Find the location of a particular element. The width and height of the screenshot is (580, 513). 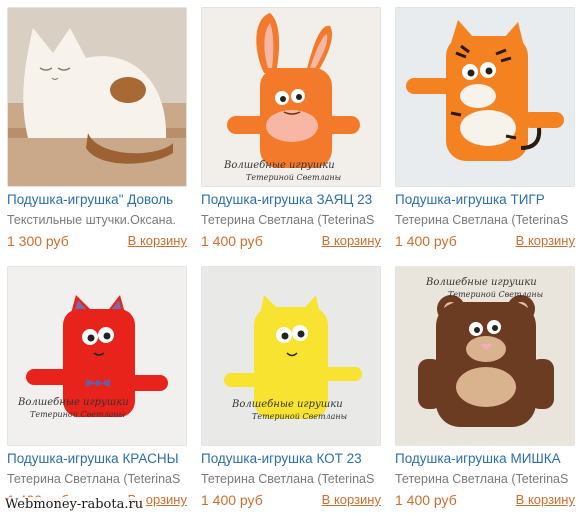

red-cat-toy-icon: Волшебные игрушки Тетериной Светланы is located at coordinates (97, 356).